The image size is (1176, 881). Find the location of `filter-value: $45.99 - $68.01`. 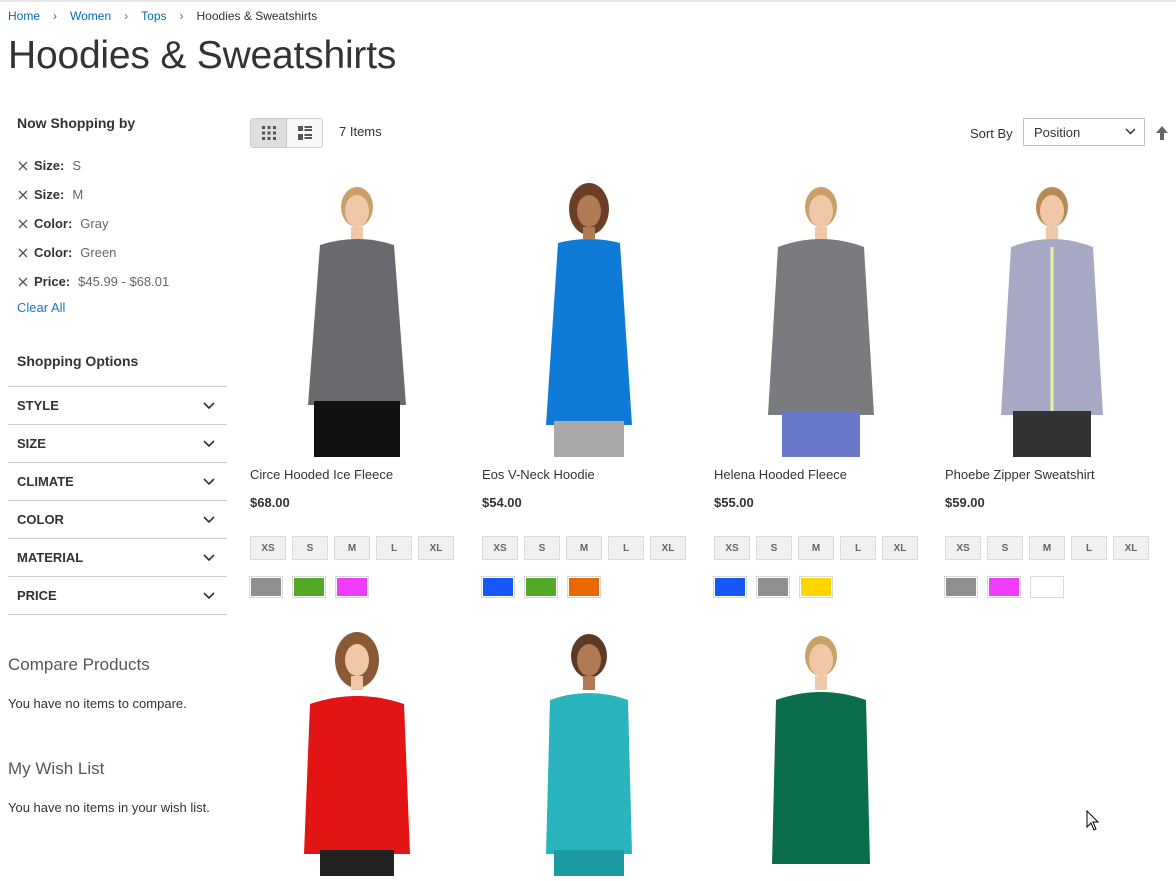

filter-value: $45.99 - $68.01 is located at coordinates (124, 281).